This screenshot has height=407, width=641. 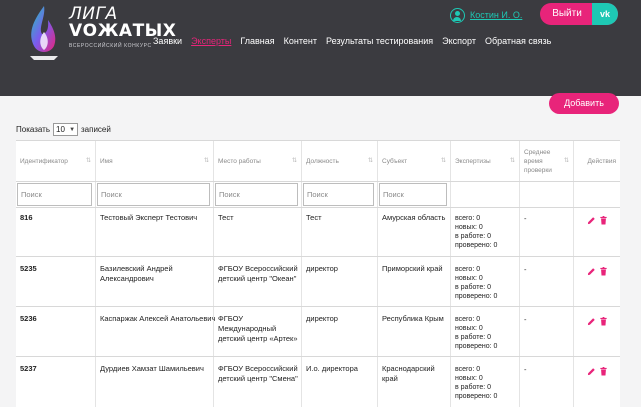 I want to click on logo-title: ЛИГА VОЖАТЫХ, so click(x=122, y=23).